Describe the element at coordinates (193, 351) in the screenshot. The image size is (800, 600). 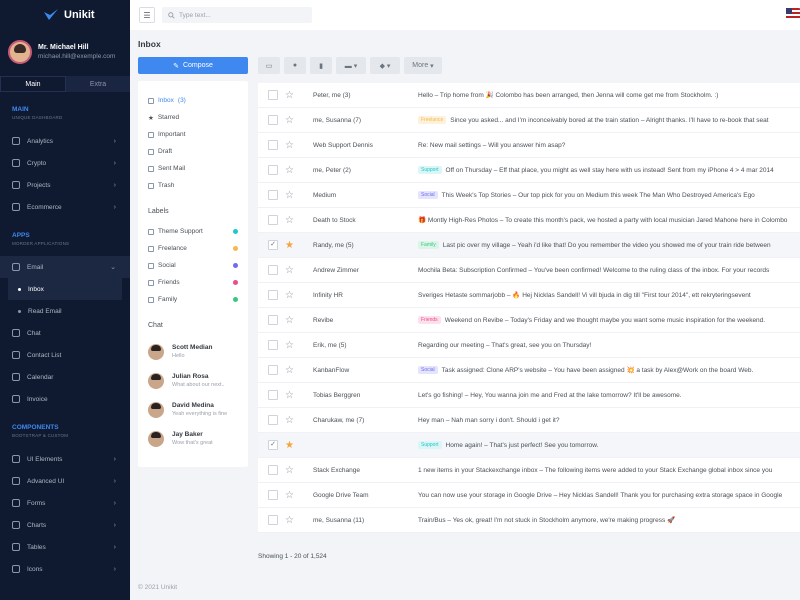
I see `chat-contact: Scott Median Hello` at that location.